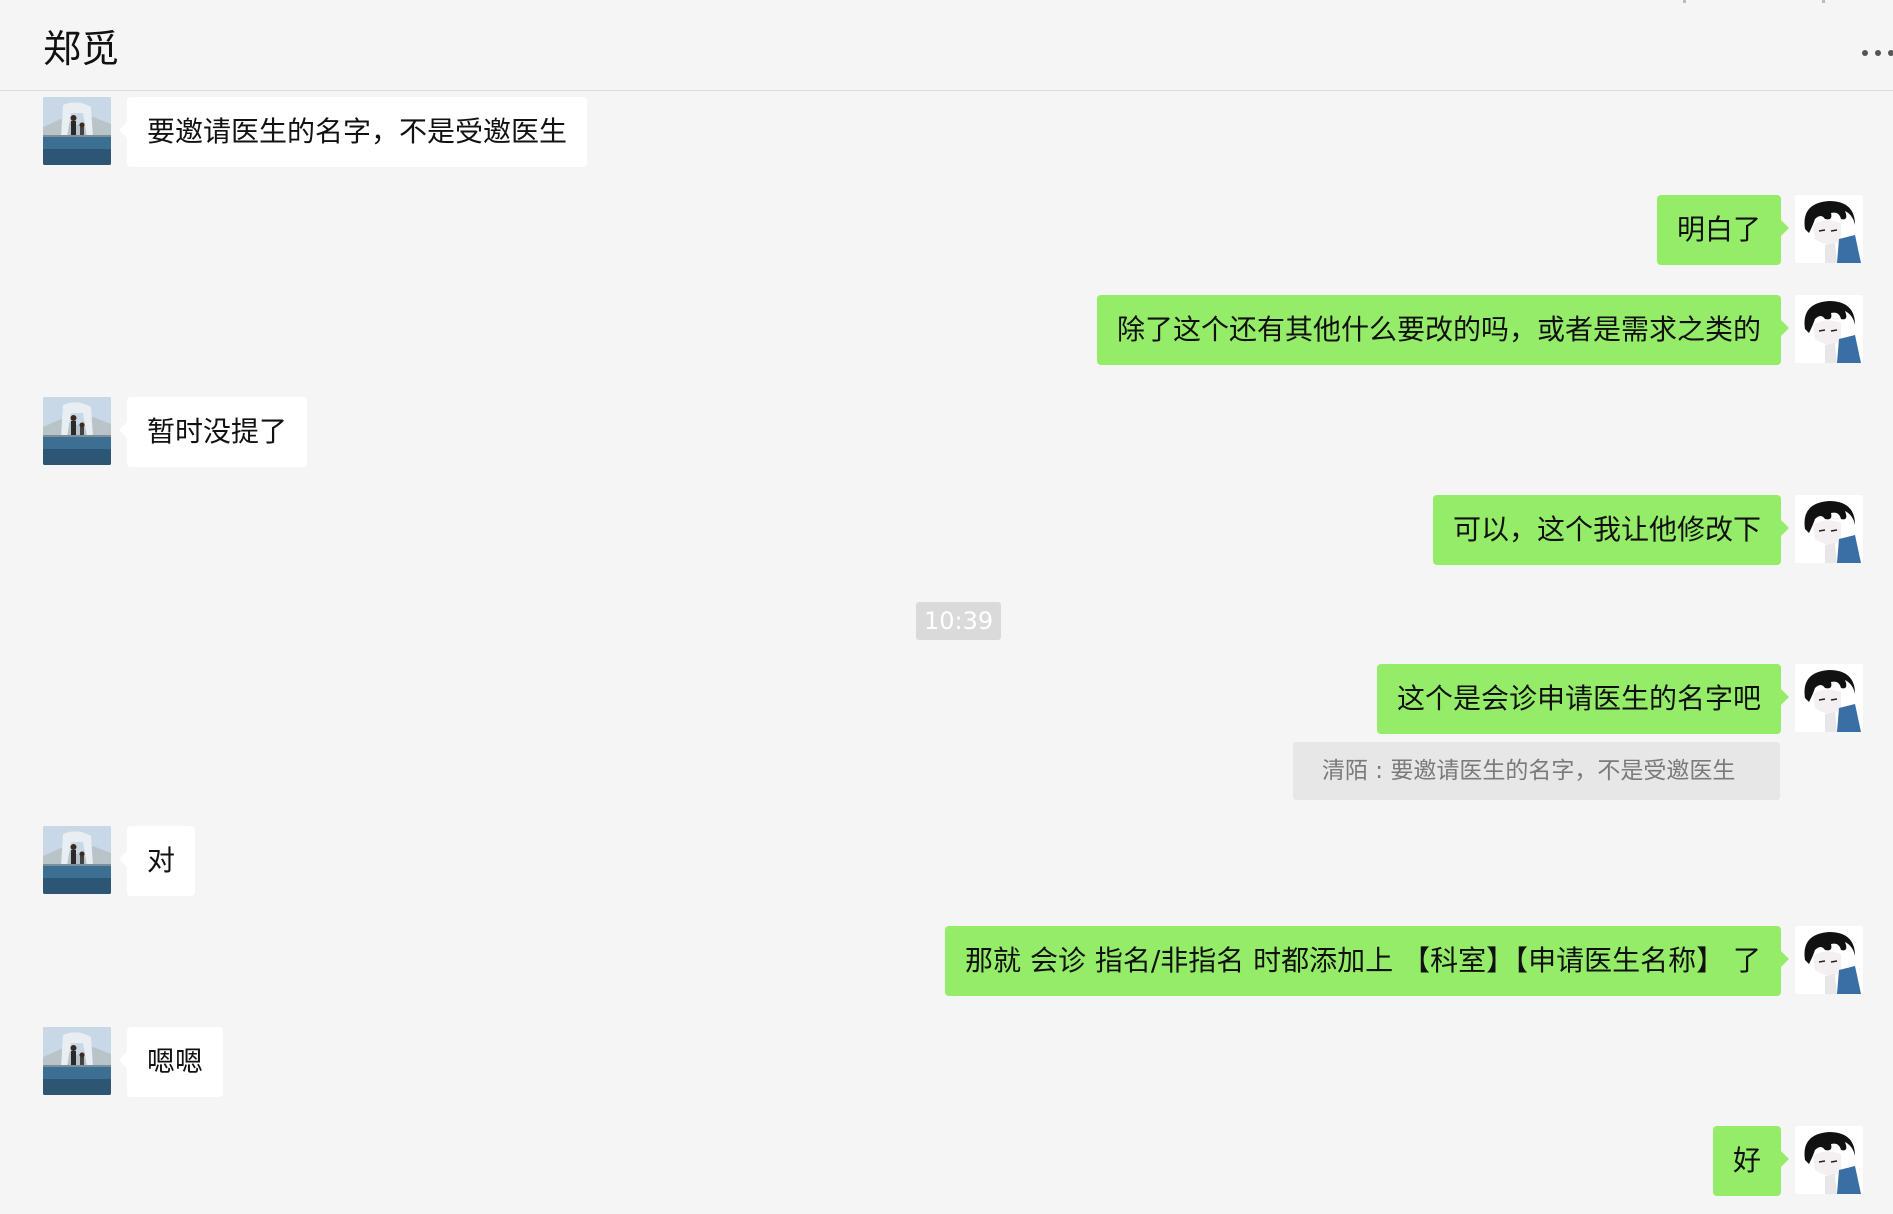  Describe the element at coordinates (1536, 771) in the screenshot. I see `quoted-message: 清陌 : 要邀请医生的名字，不是受邀医生` at that location.